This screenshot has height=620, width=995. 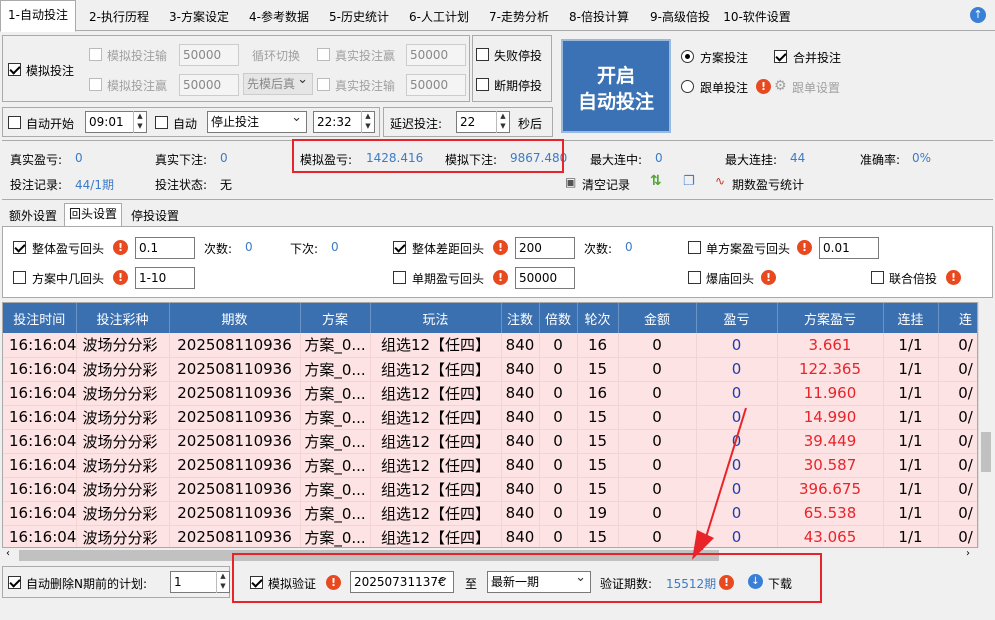 I want to click on tab-plan-settings: 3-方案设定, so click(x=199, y=16).